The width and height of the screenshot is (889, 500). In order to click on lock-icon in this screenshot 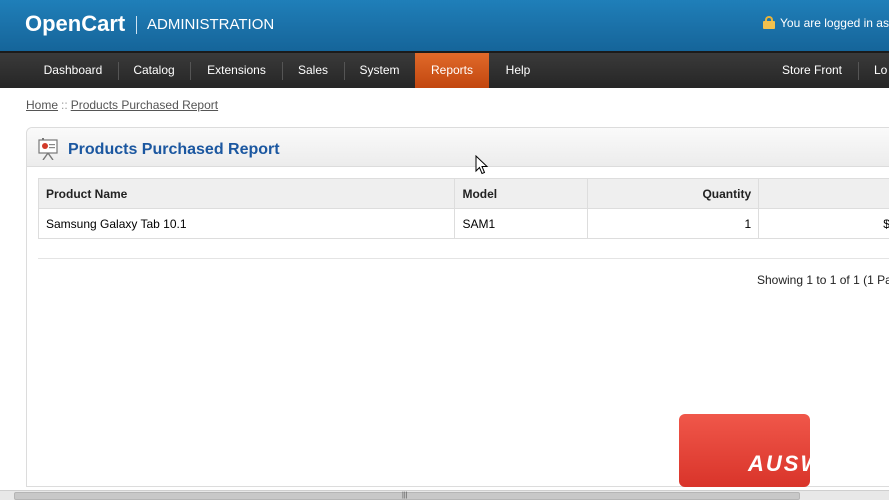, I will do `click(769, 22)`.